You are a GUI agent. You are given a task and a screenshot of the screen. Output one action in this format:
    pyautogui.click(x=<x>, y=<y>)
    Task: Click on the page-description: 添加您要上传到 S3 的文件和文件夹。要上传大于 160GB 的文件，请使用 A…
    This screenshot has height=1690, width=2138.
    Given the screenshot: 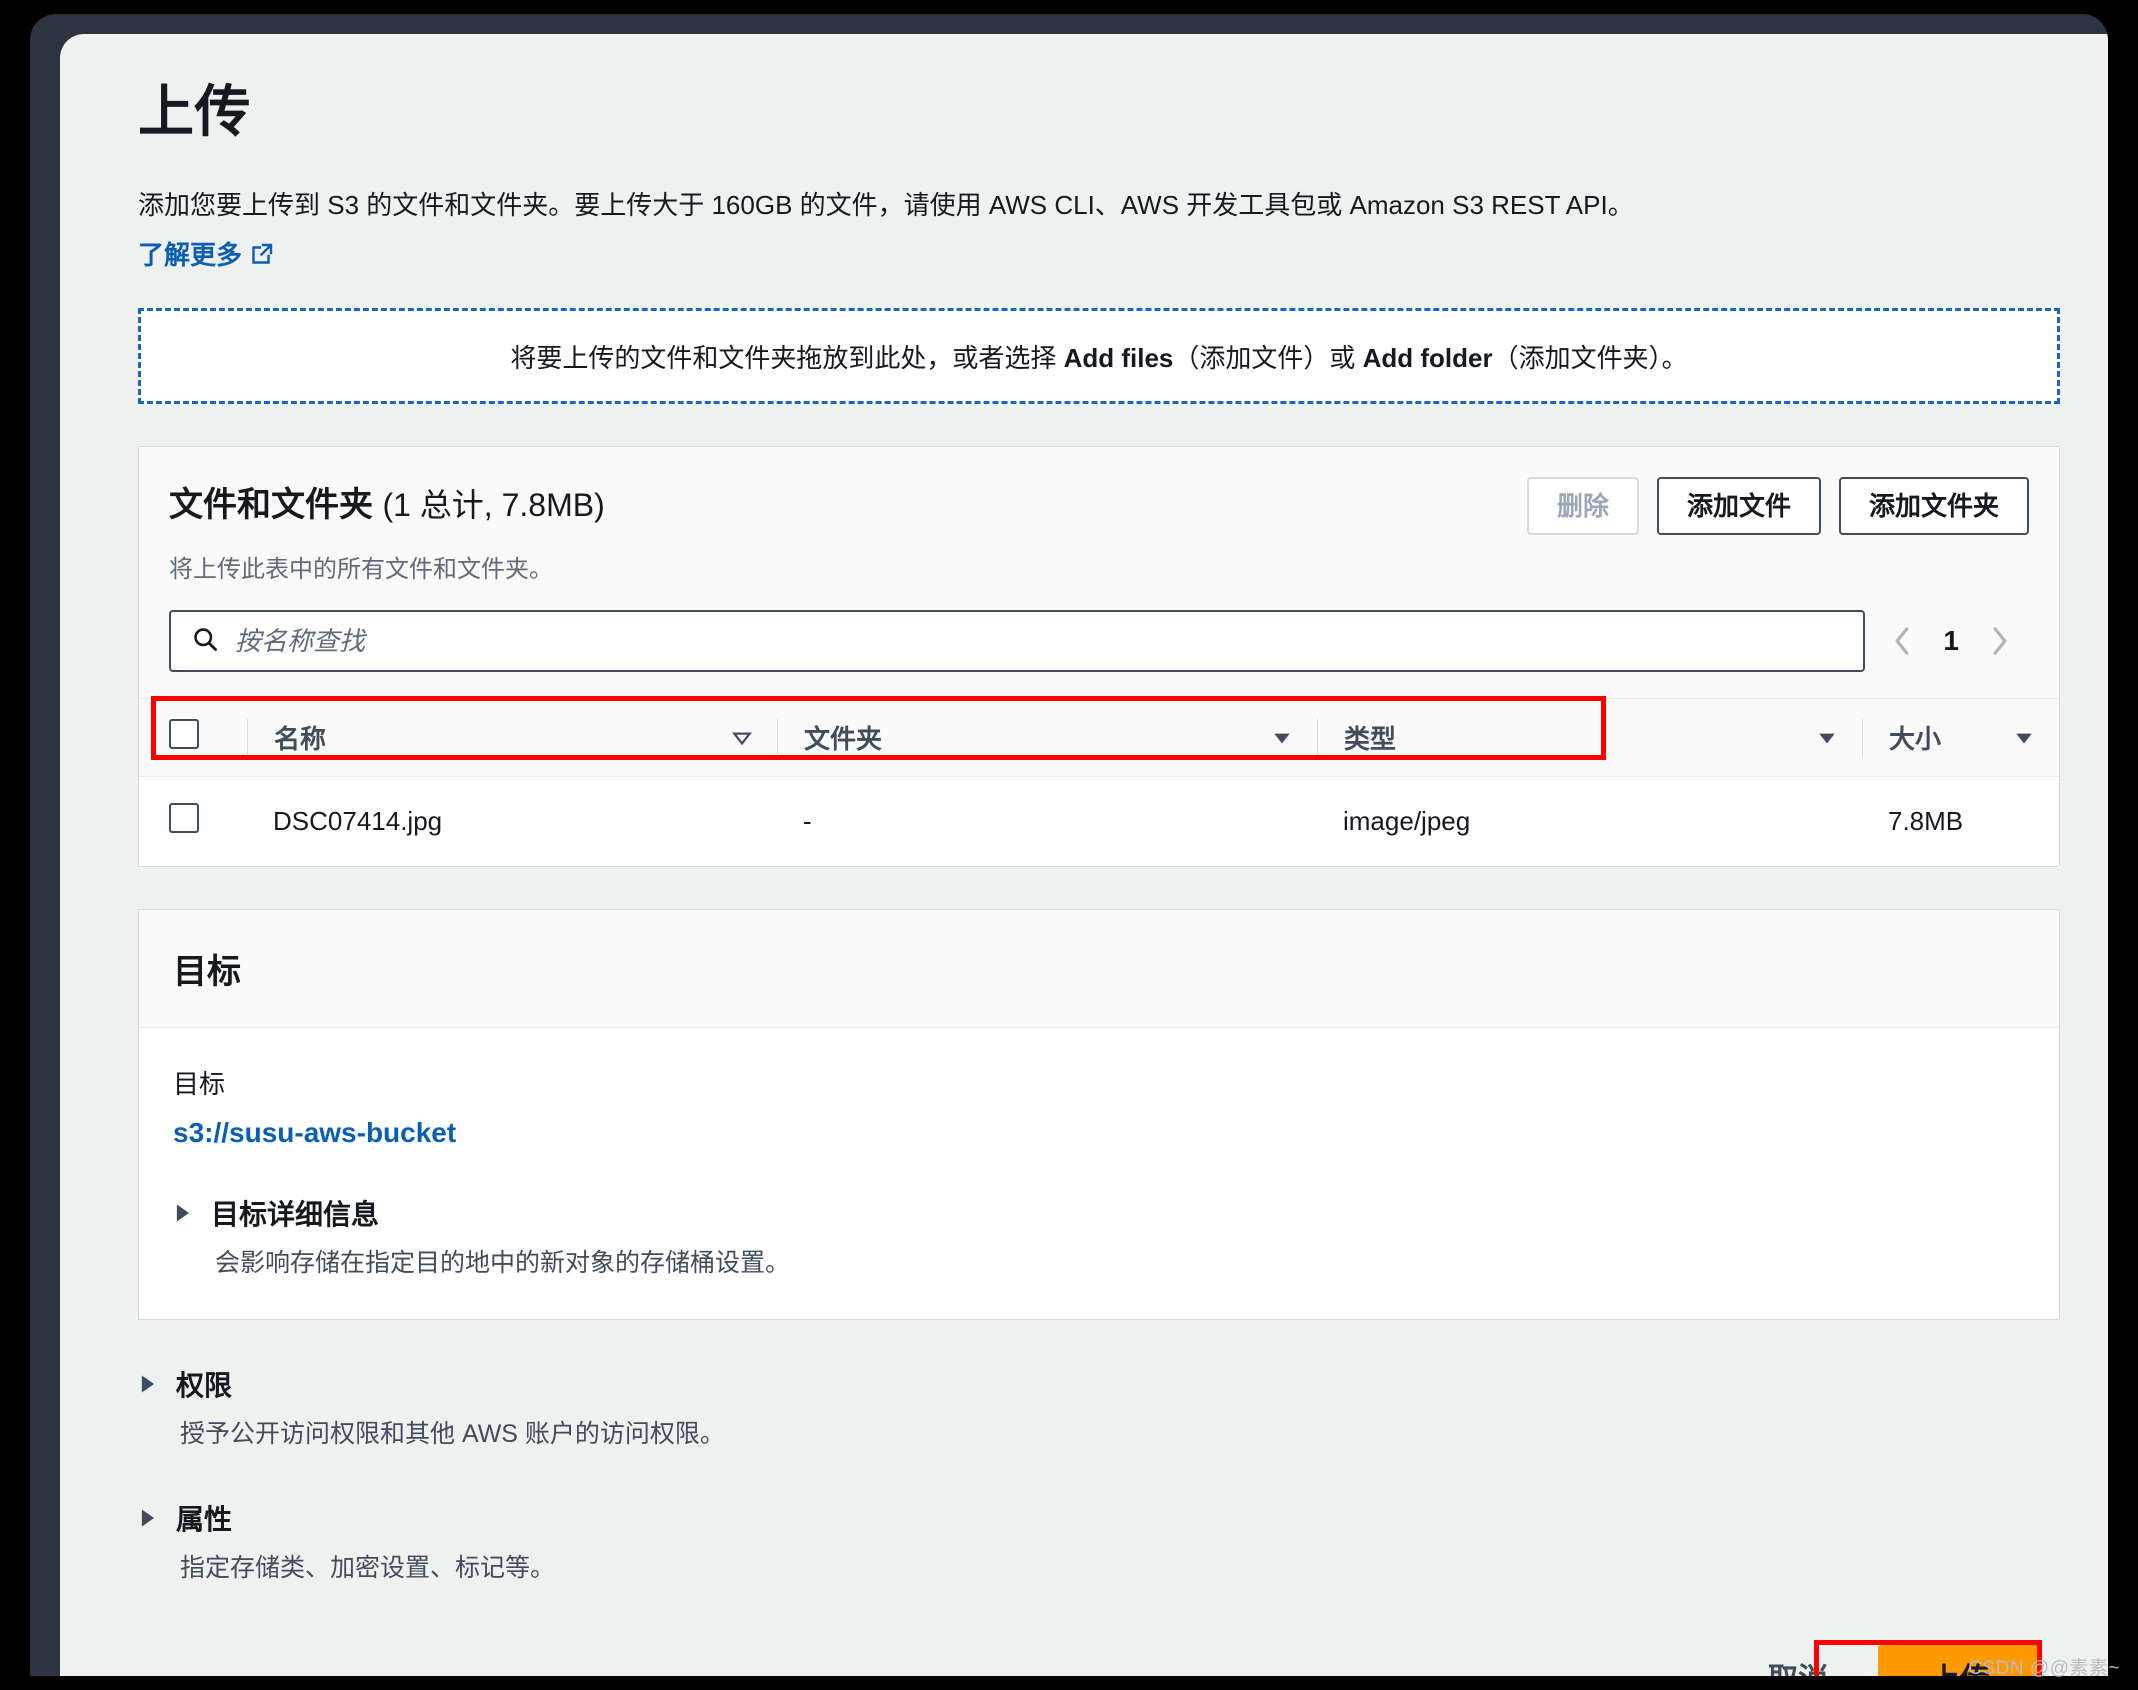 What is the action you would take?
    pyautogui.click(x=886, y=205)
    